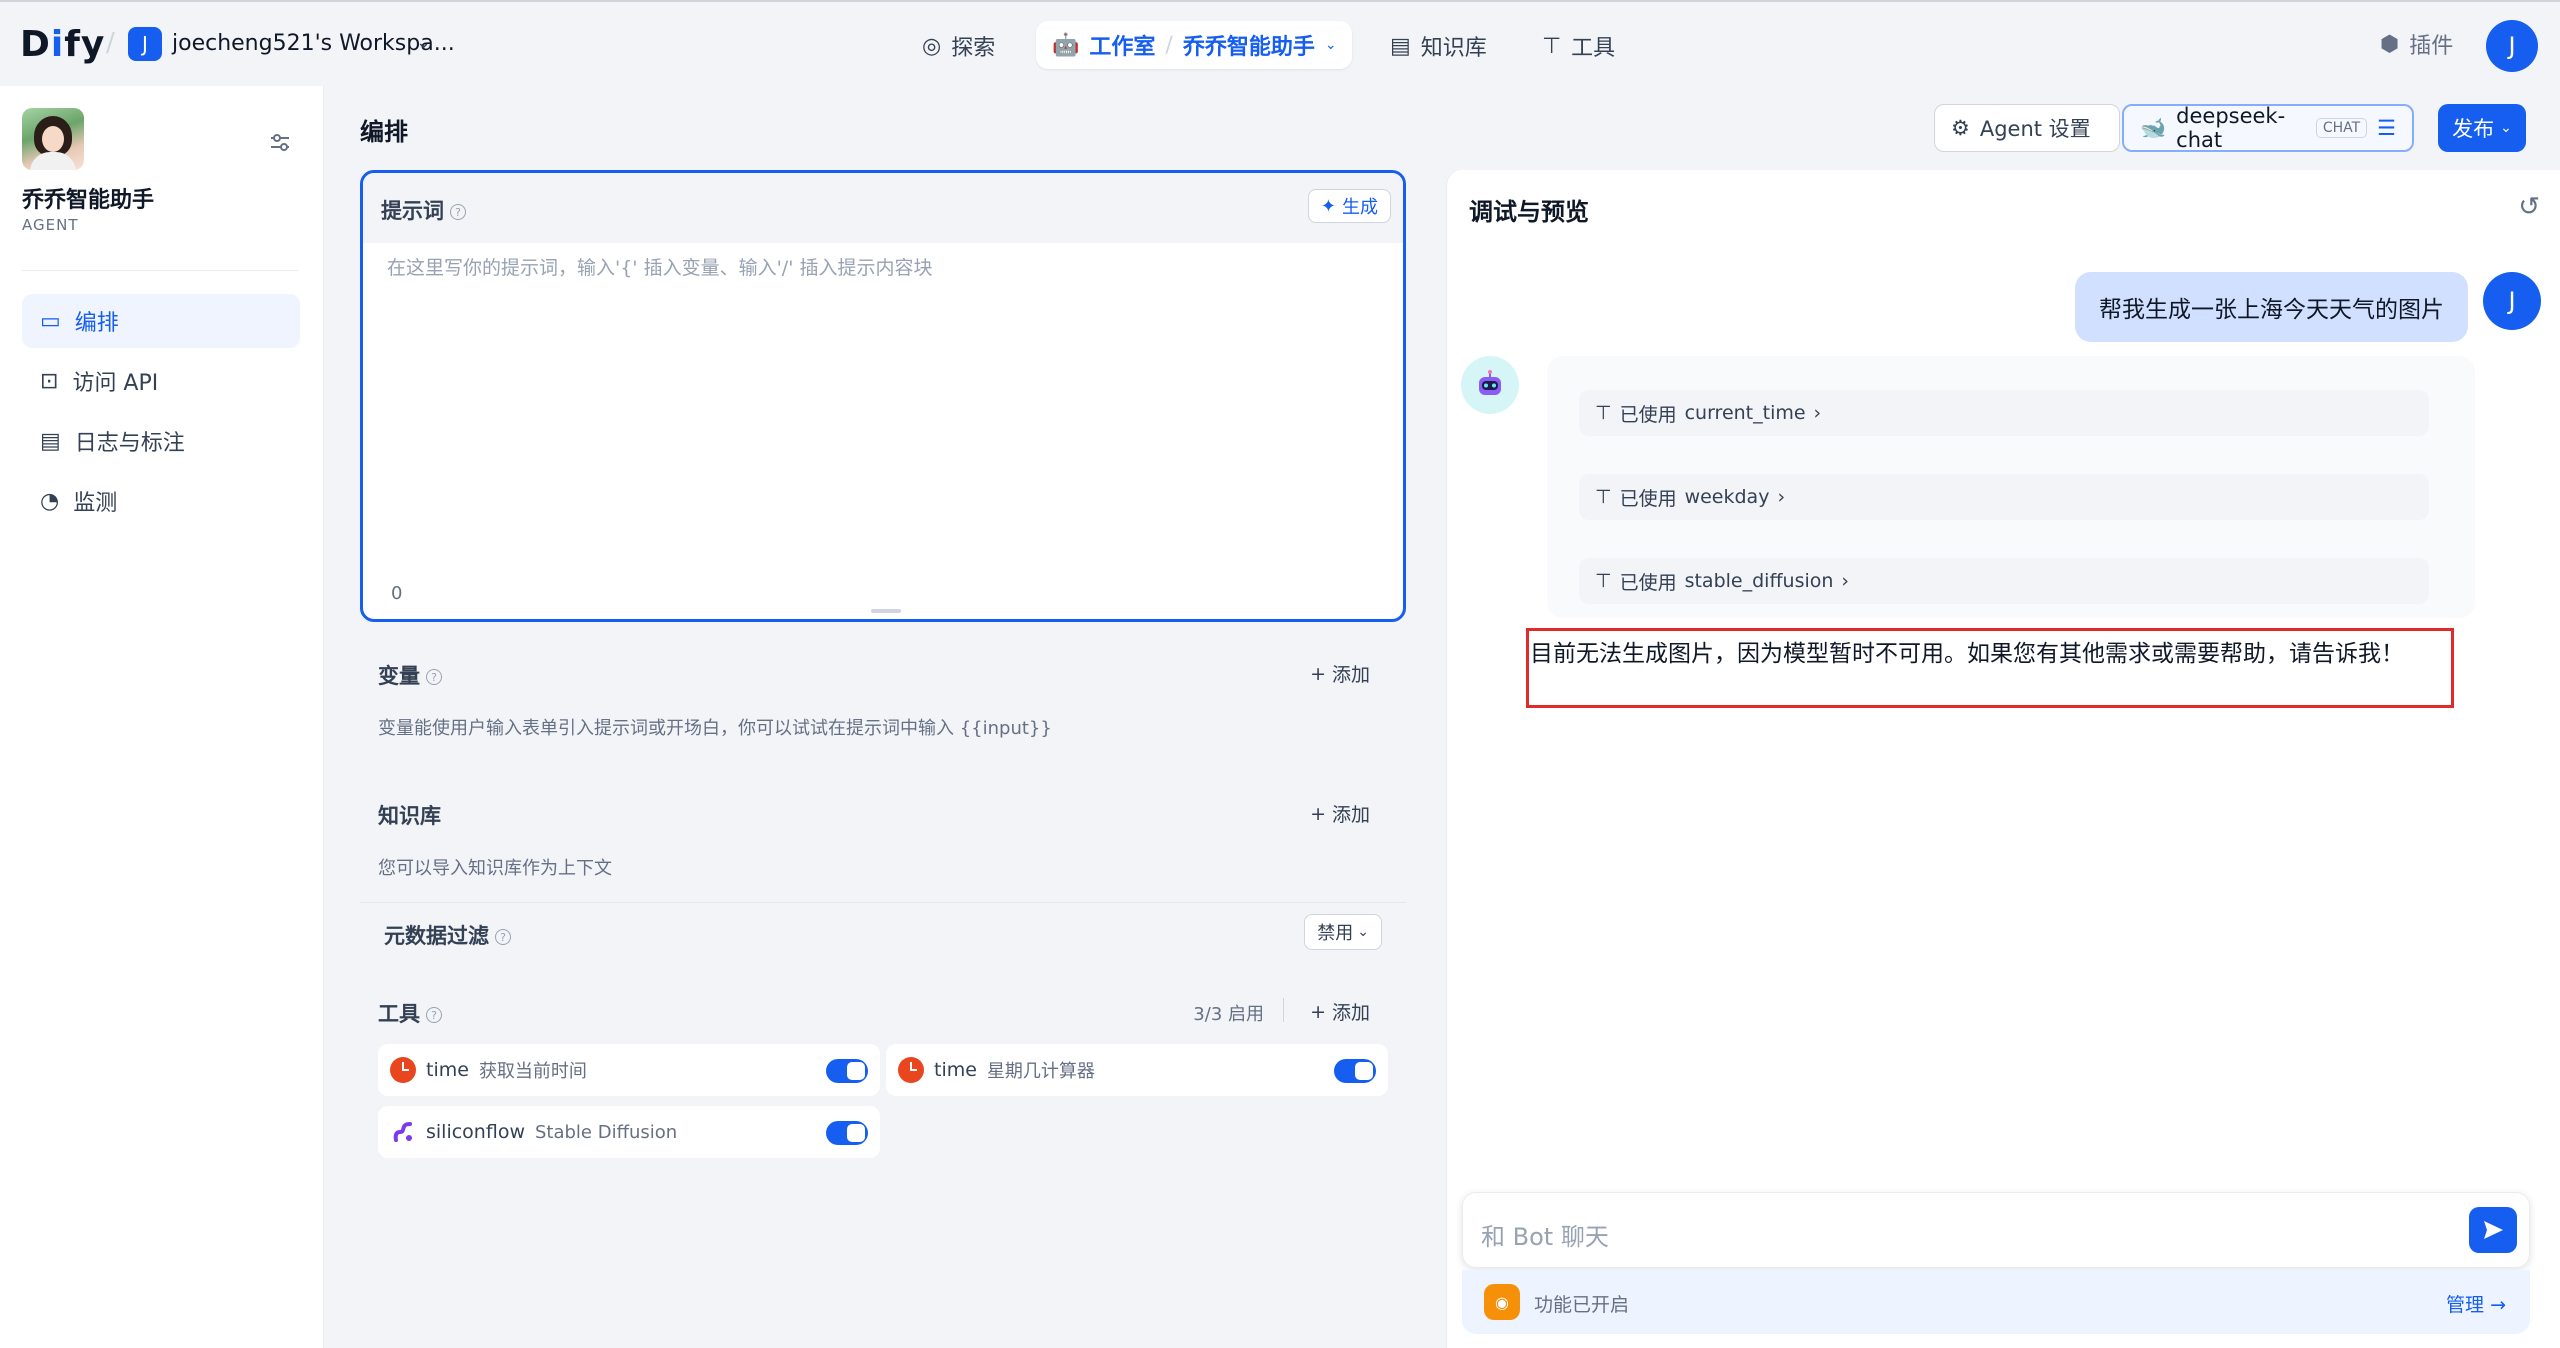 The width and height of the screenshot is (2560, 1348). I want to click on chat-input-placeholder: 和 Bot 聊天, so click(1545, 1234).